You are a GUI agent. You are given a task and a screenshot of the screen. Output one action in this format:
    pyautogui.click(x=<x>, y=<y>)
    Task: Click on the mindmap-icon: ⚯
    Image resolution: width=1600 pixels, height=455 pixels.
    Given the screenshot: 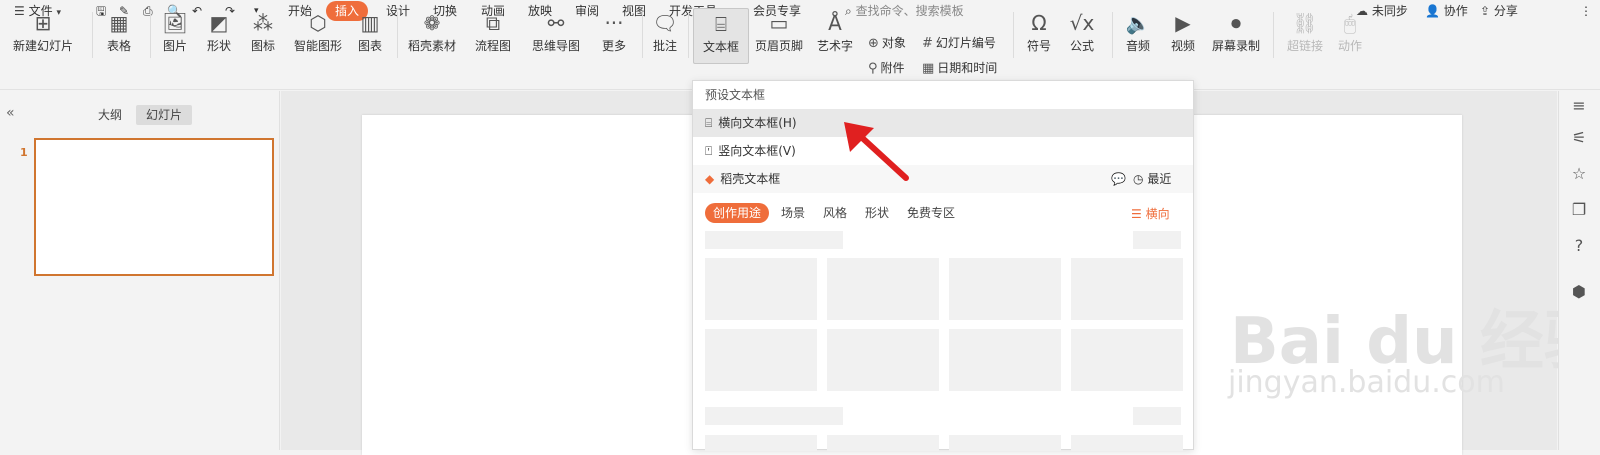 What is the action you would take?
    pyautogui.click(x=556, y=23)
    